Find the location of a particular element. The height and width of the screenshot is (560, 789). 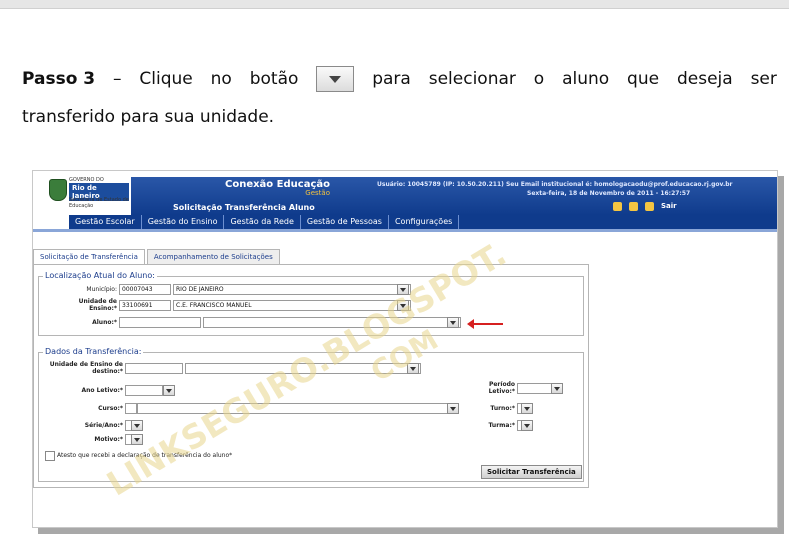

curso-dropdown-button is located at coordinates (453, 408).